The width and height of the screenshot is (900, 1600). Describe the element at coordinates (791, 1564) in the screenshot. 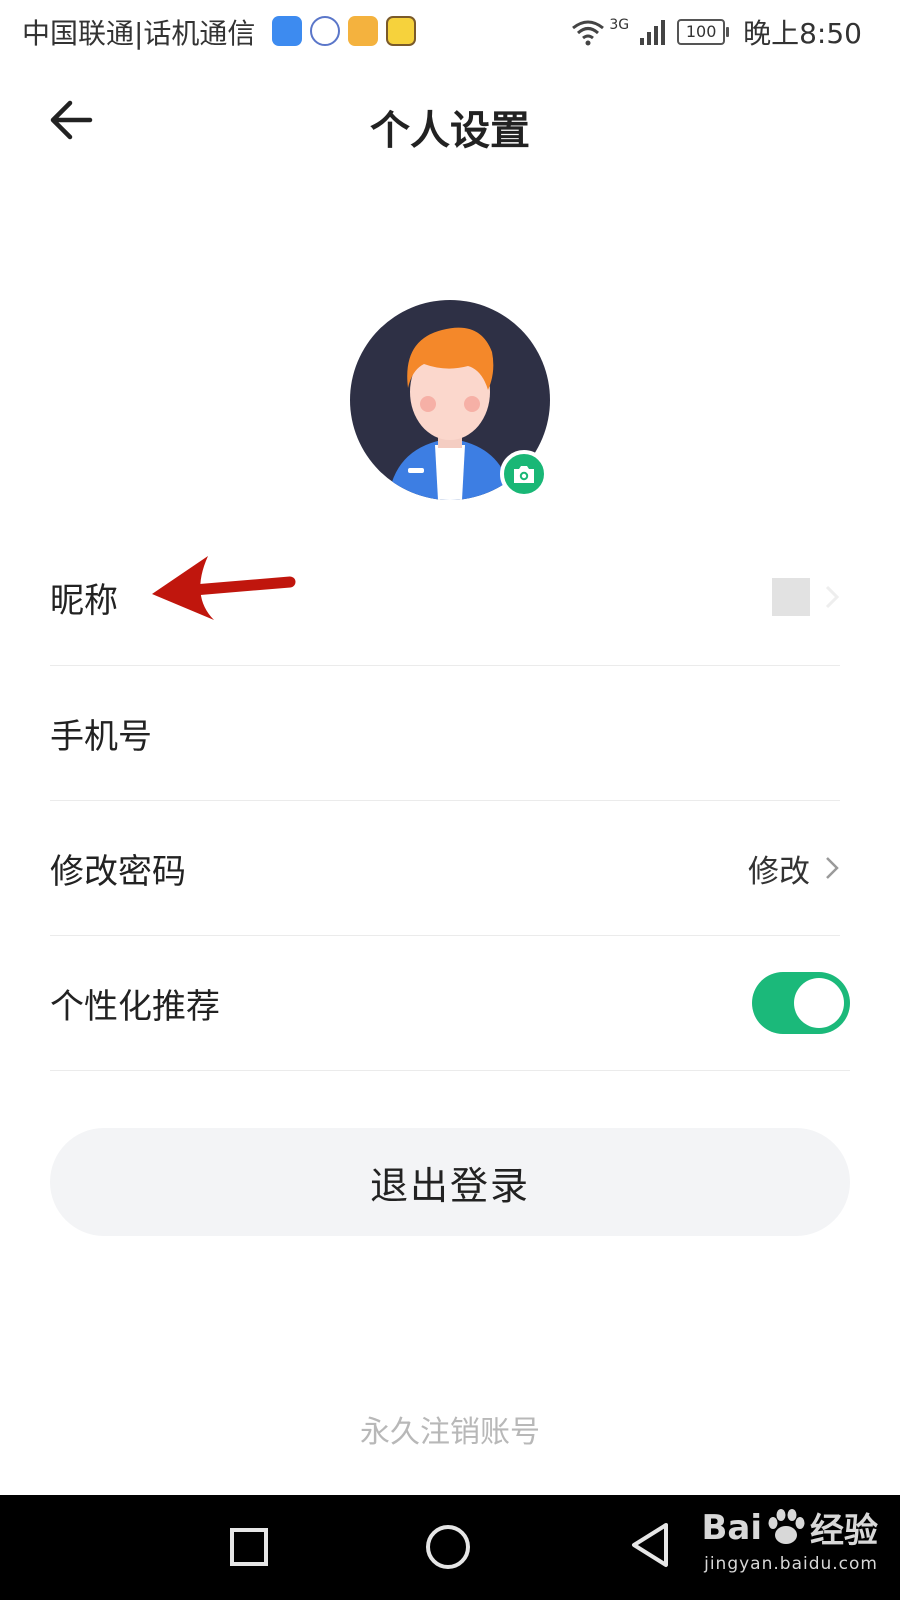

I see `watermark-url: jingyan.baidu.com` at that location.